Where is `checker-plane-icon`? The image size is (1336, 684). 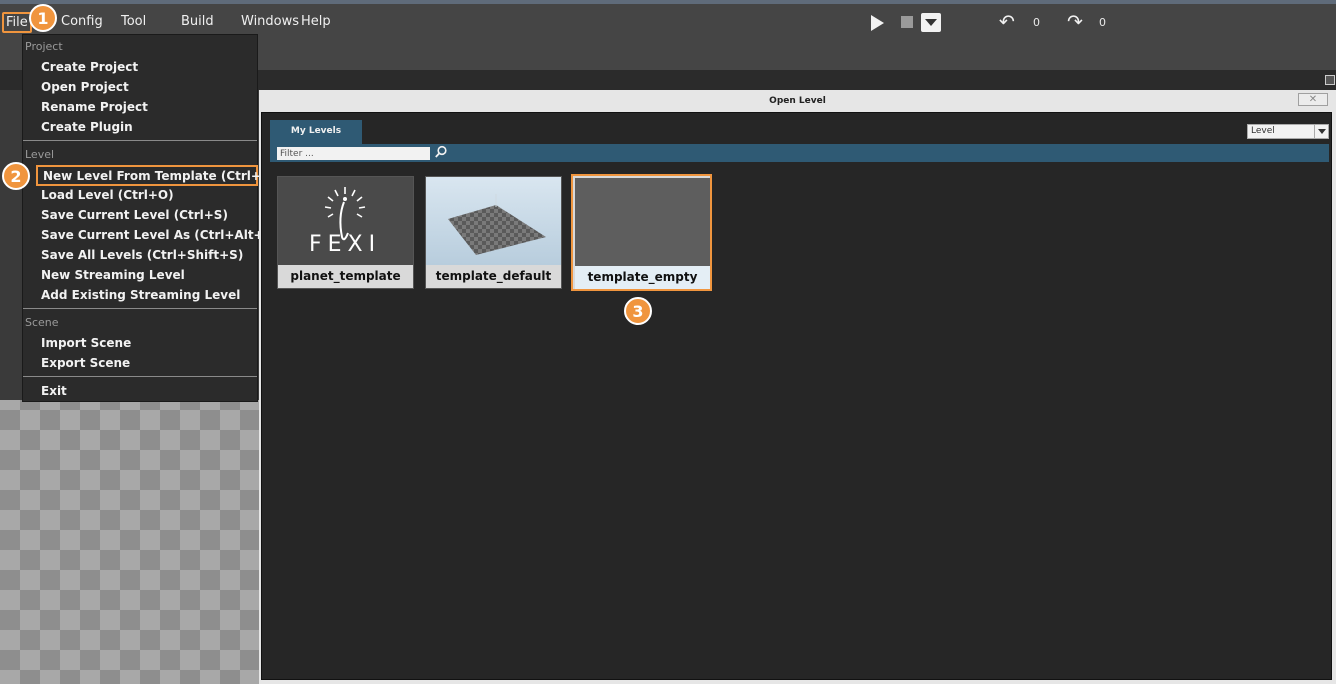
checker-plane-icon is located at coordinates (497, 224).